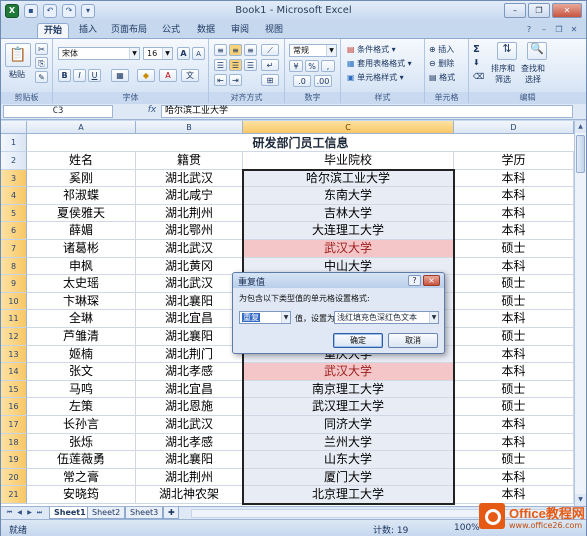 The image size is (587, 536). What do you see at coordinates (81, 425) in the screenshot?
I see `table-cell: 长孙言` at bounding box center [81, 425].